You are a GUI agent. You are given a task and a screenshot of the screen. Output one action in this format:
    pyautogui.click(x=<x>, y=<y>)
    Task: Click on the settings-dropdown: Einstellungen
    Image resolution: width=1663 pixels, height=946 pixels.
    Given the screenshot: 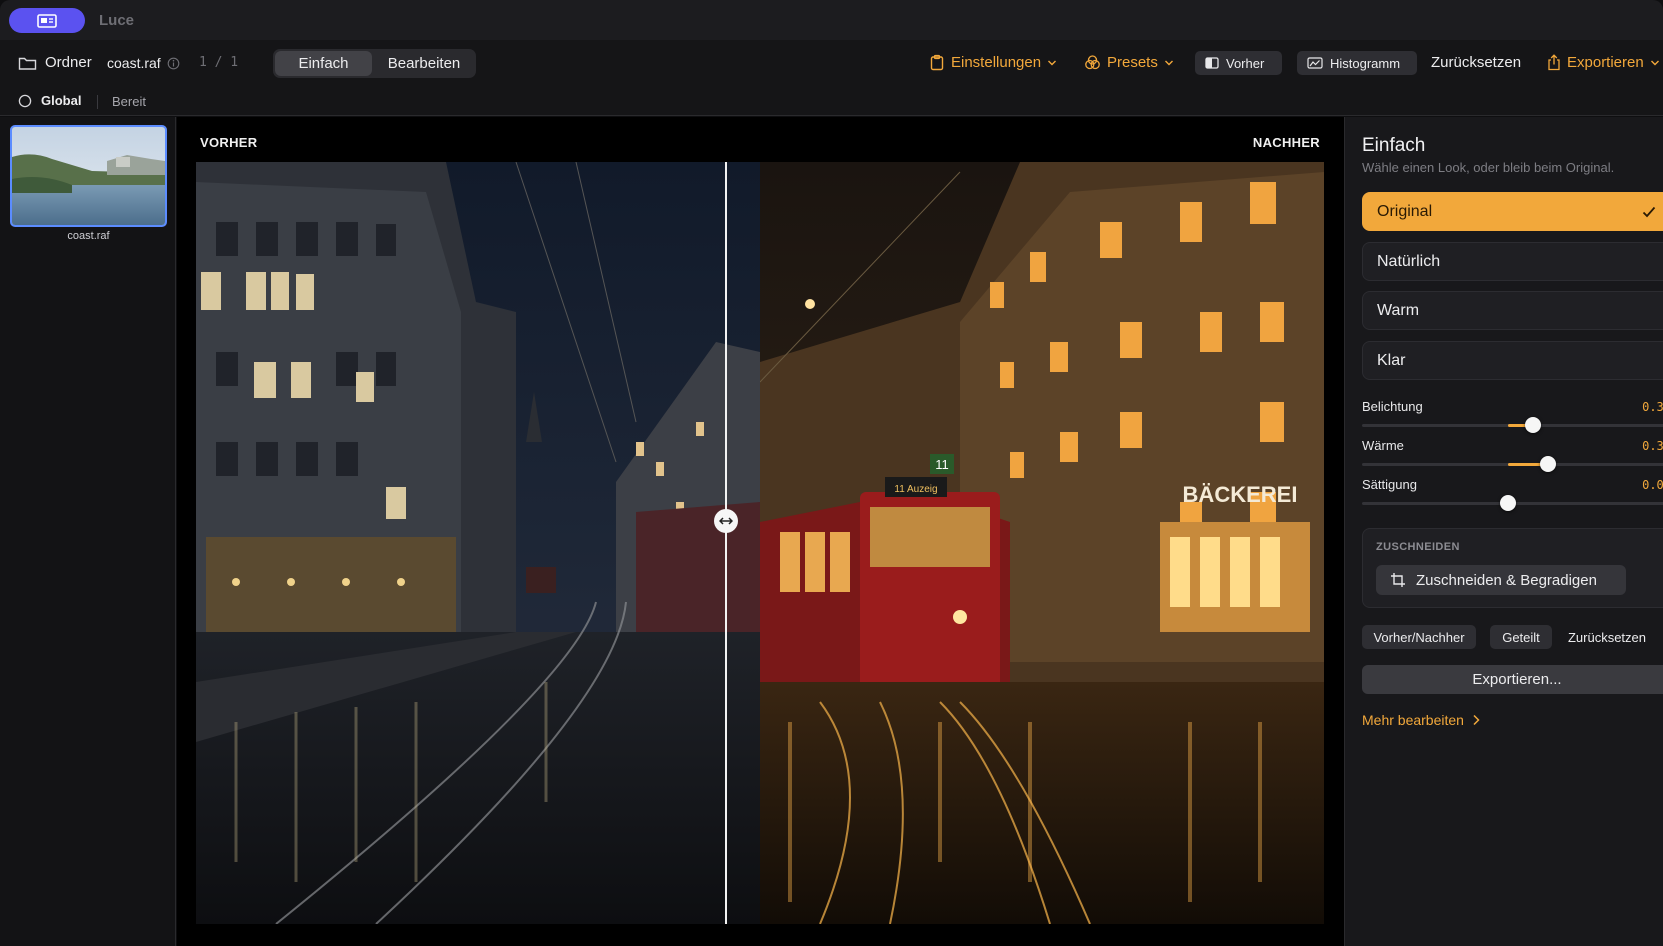 What is the action you would take?
    pyautogui.click(x=993, y=62)
    